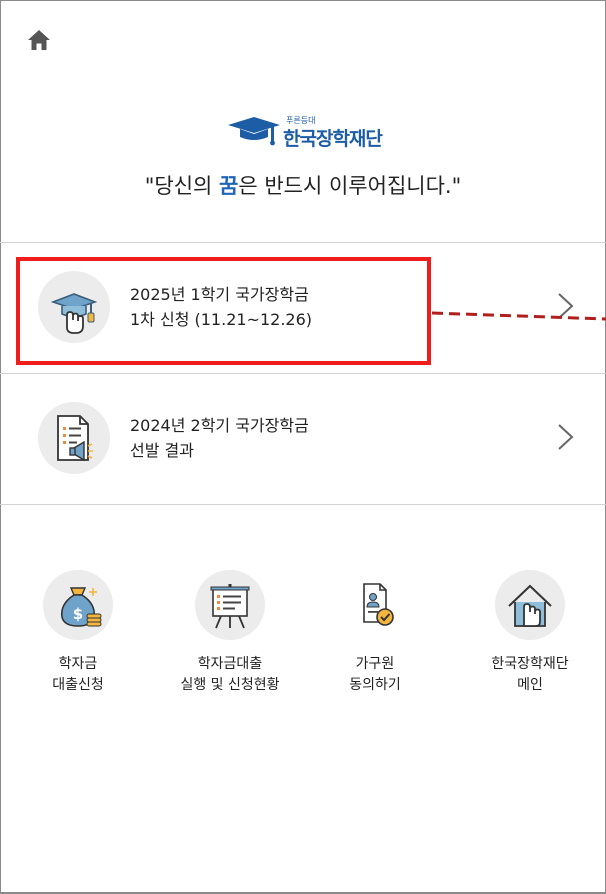  What do you see at coordinates (566, 437) in the screenshot?
I see `chevron-right-icon` at bounding box center [566, 437].